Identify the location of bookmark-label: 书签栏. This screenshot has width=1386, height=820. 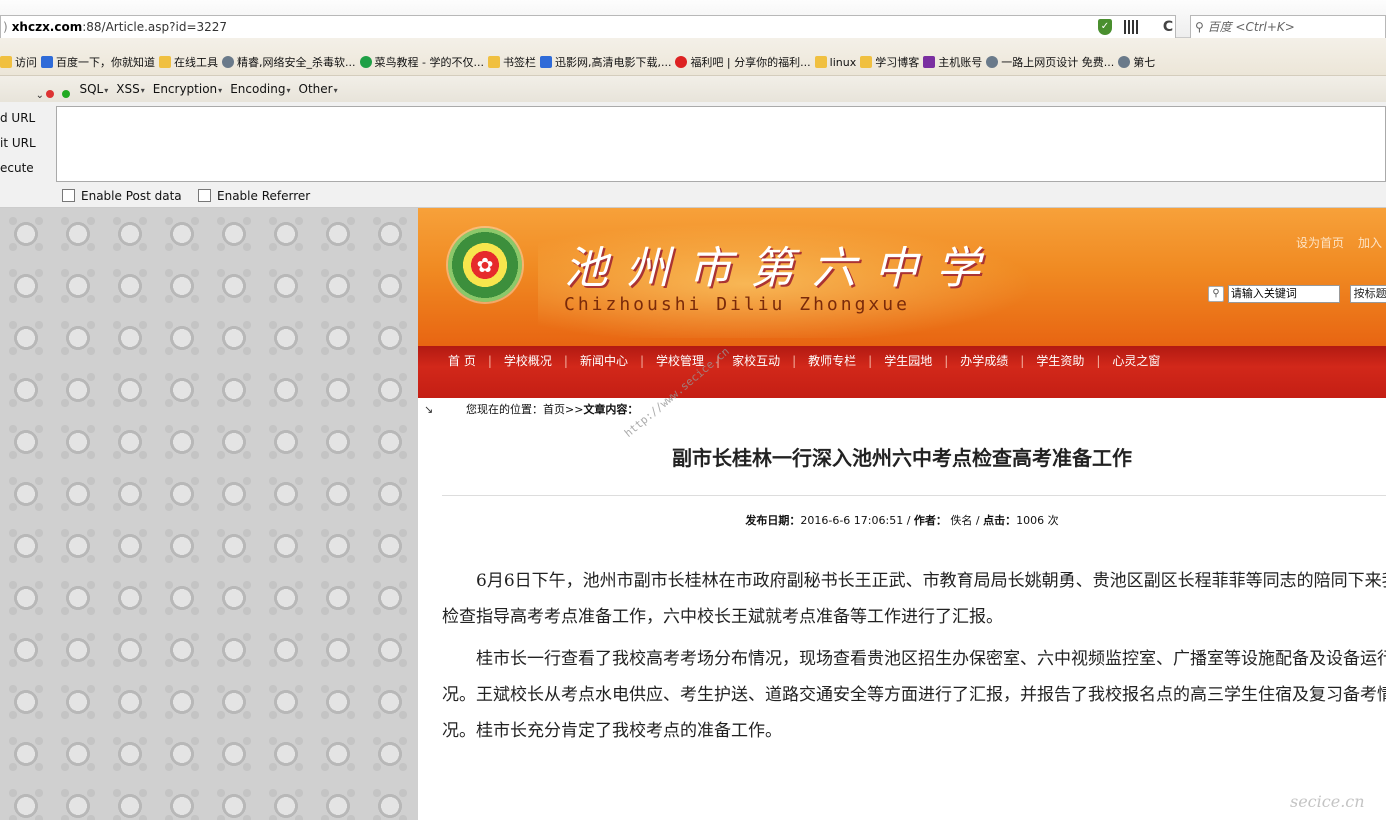
(519, 62).